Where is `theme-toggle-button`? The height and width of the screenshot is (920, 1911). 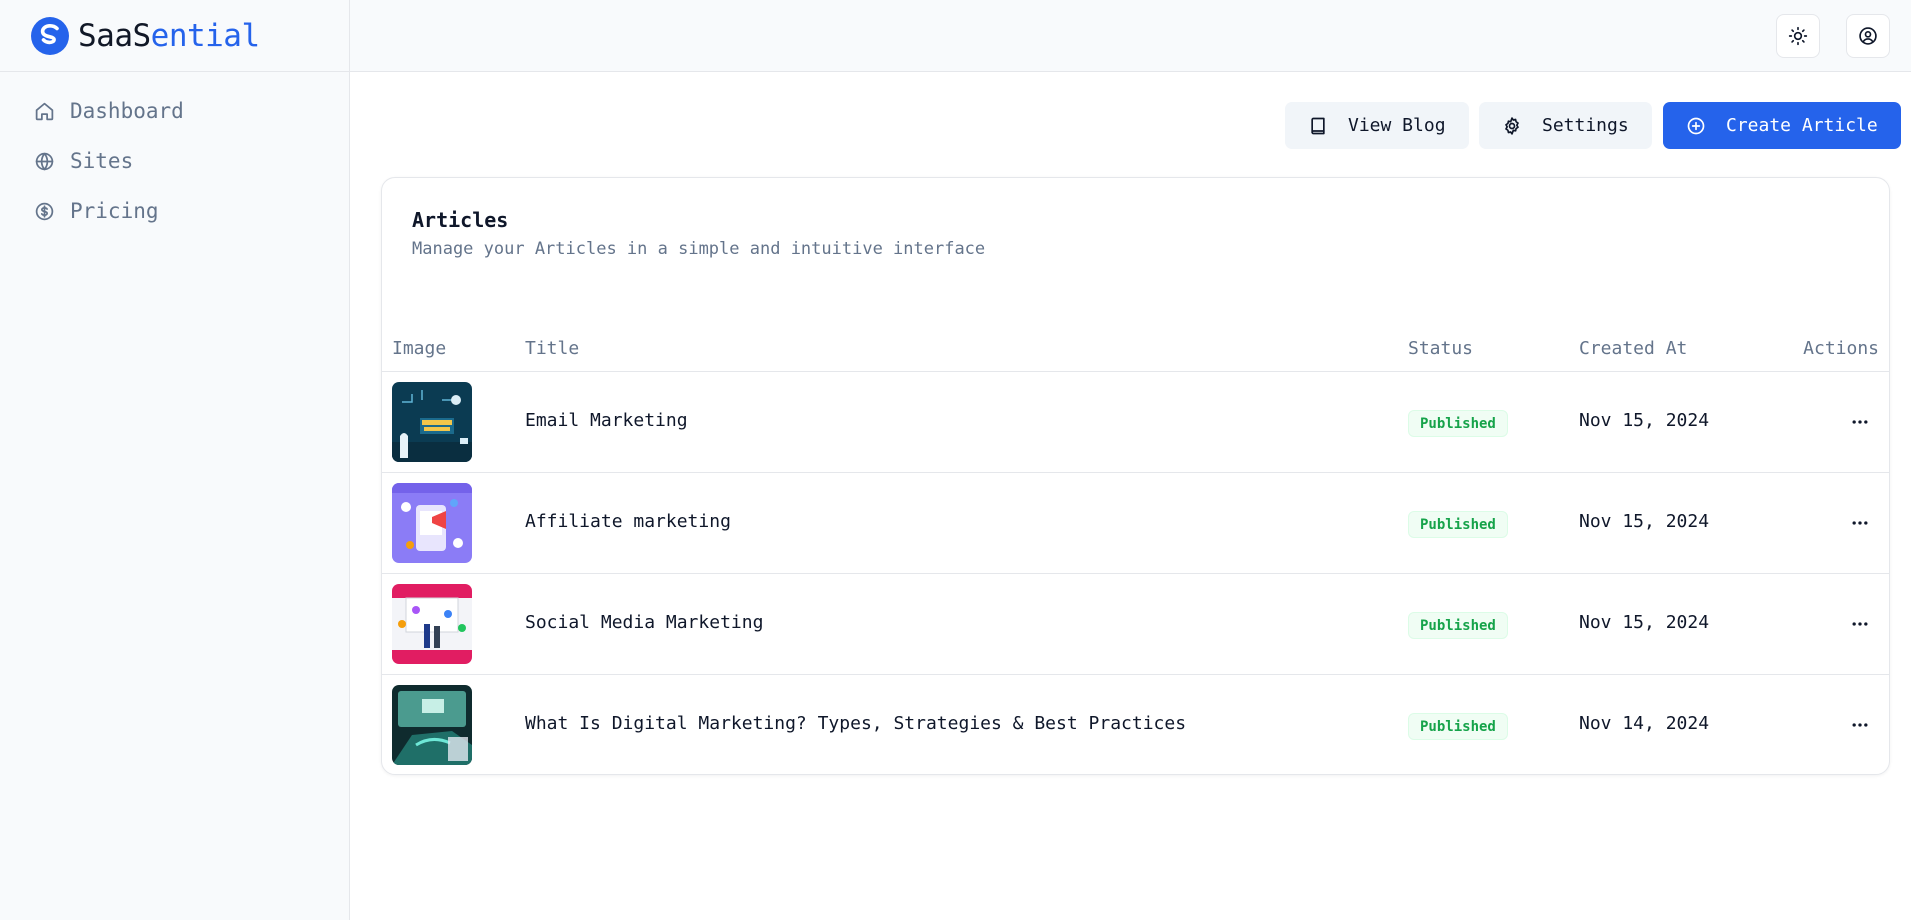 theme-toggle-button is located at coordinates (1798, 36).